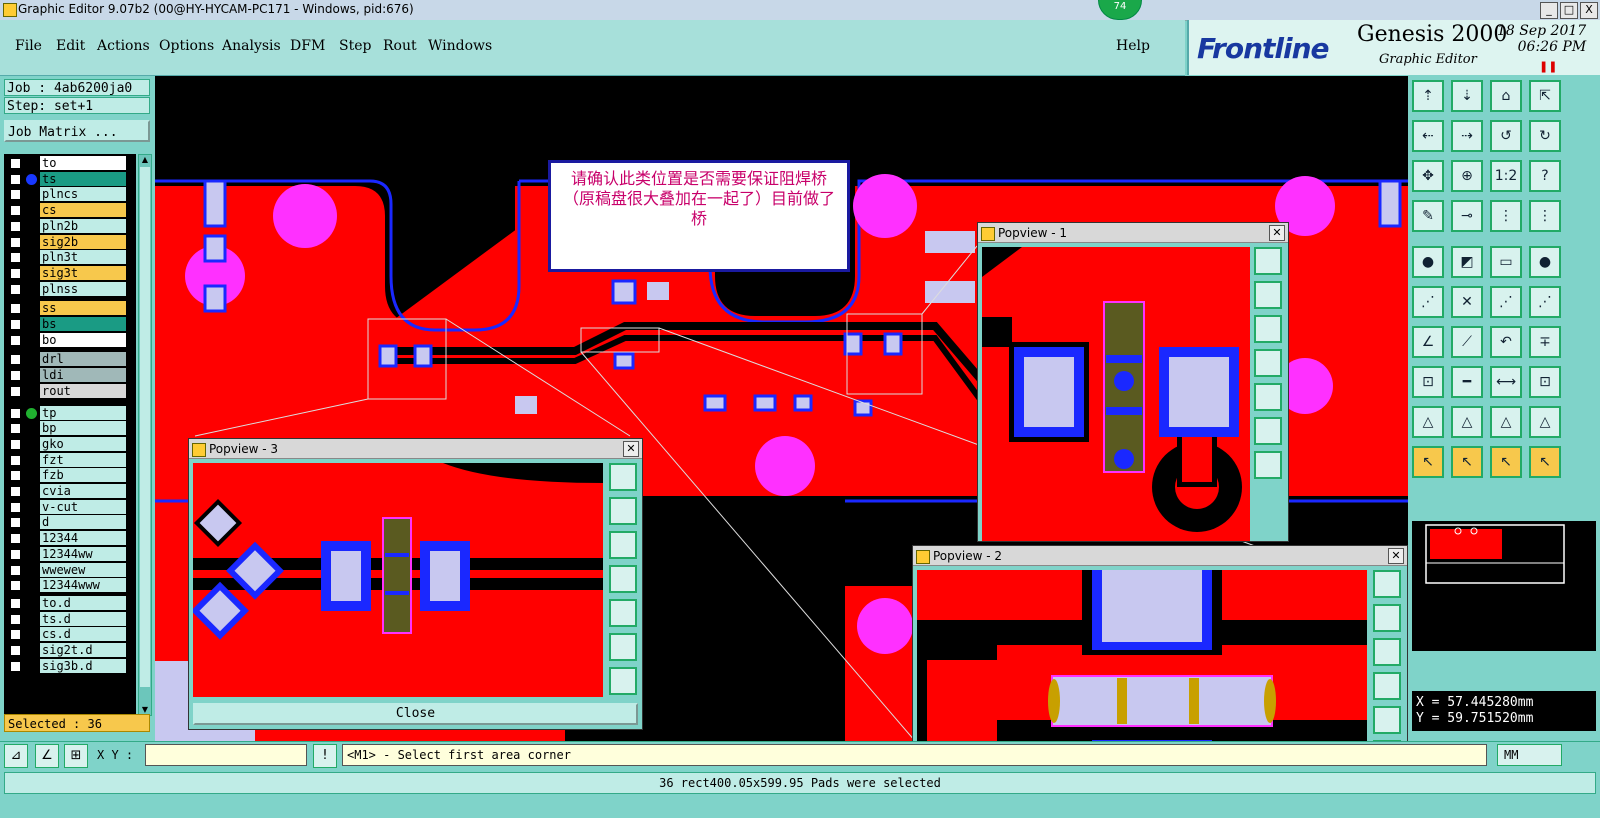 Image resolution: width=1600 pixels, height=818 pixels. What do you see at coordinates (1133, 233) in the screenshot?
I see `popview-1-title-bar: Popview - 1 ✕` at bounding box center [1133, 233].